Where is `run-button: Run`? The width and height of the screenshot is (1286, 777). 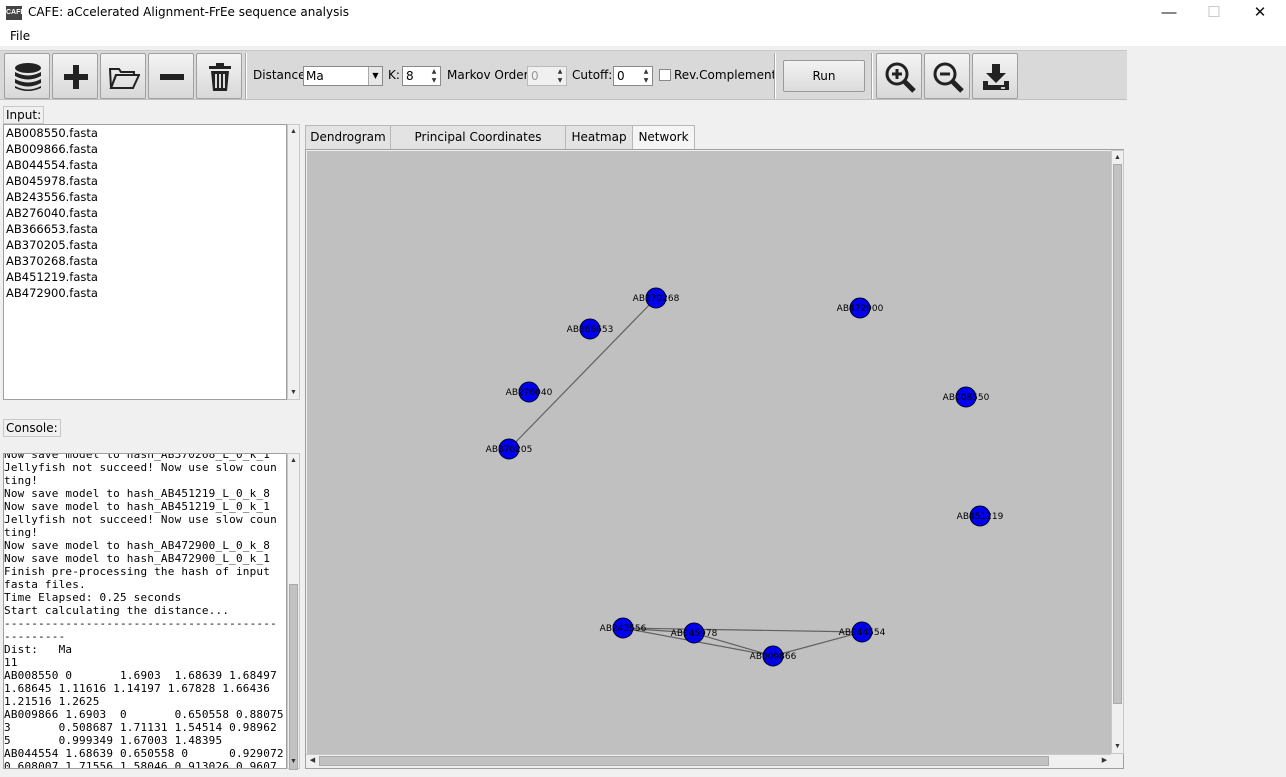
run-button: Run is located at coordinates (824, 76).